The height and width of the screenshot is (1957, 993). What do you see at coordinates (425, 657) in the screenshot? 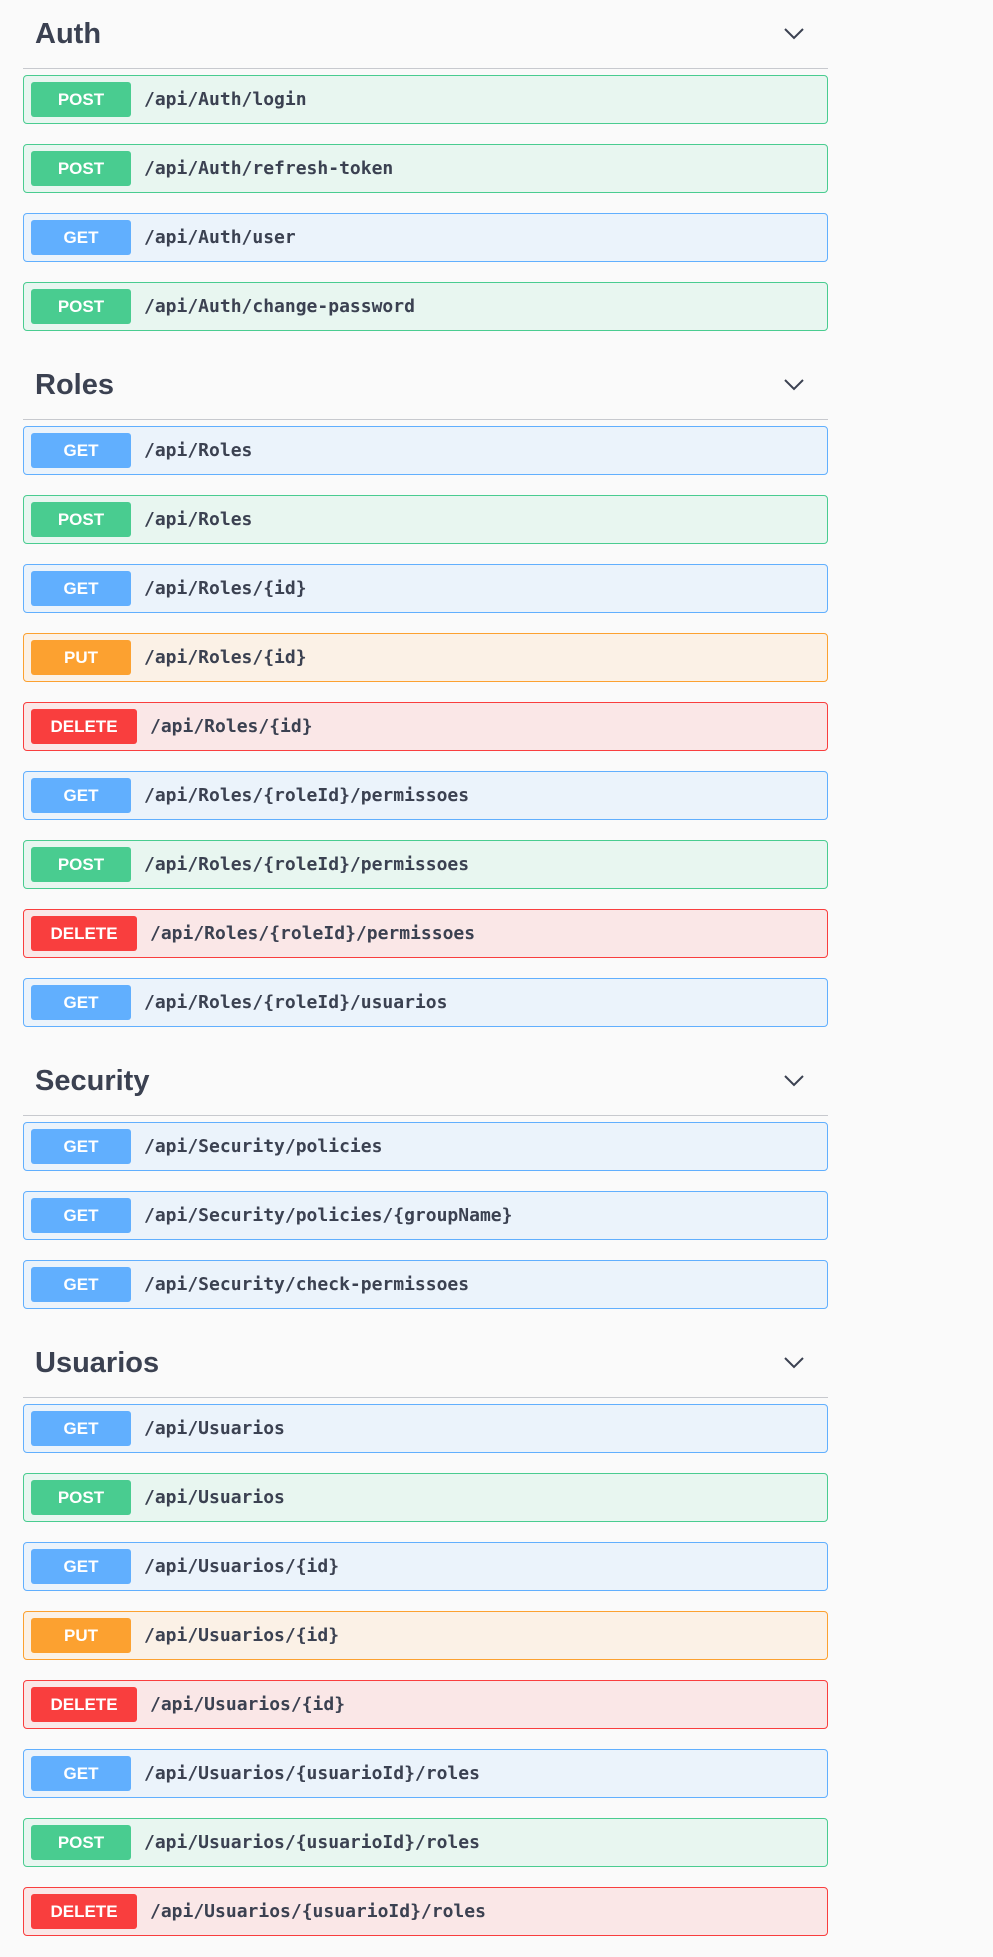
I see `operation-row: PUT/api/Roles/{id}` at bounding box center [425, 657].